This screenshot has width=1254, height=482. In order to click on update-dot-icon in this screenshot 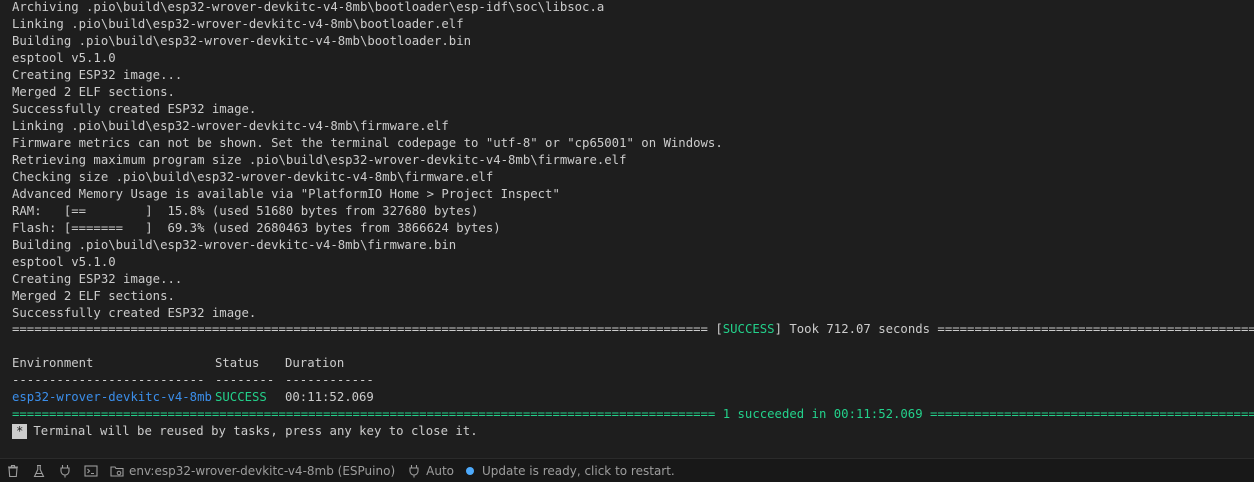, I will do `click(470, 470)`.